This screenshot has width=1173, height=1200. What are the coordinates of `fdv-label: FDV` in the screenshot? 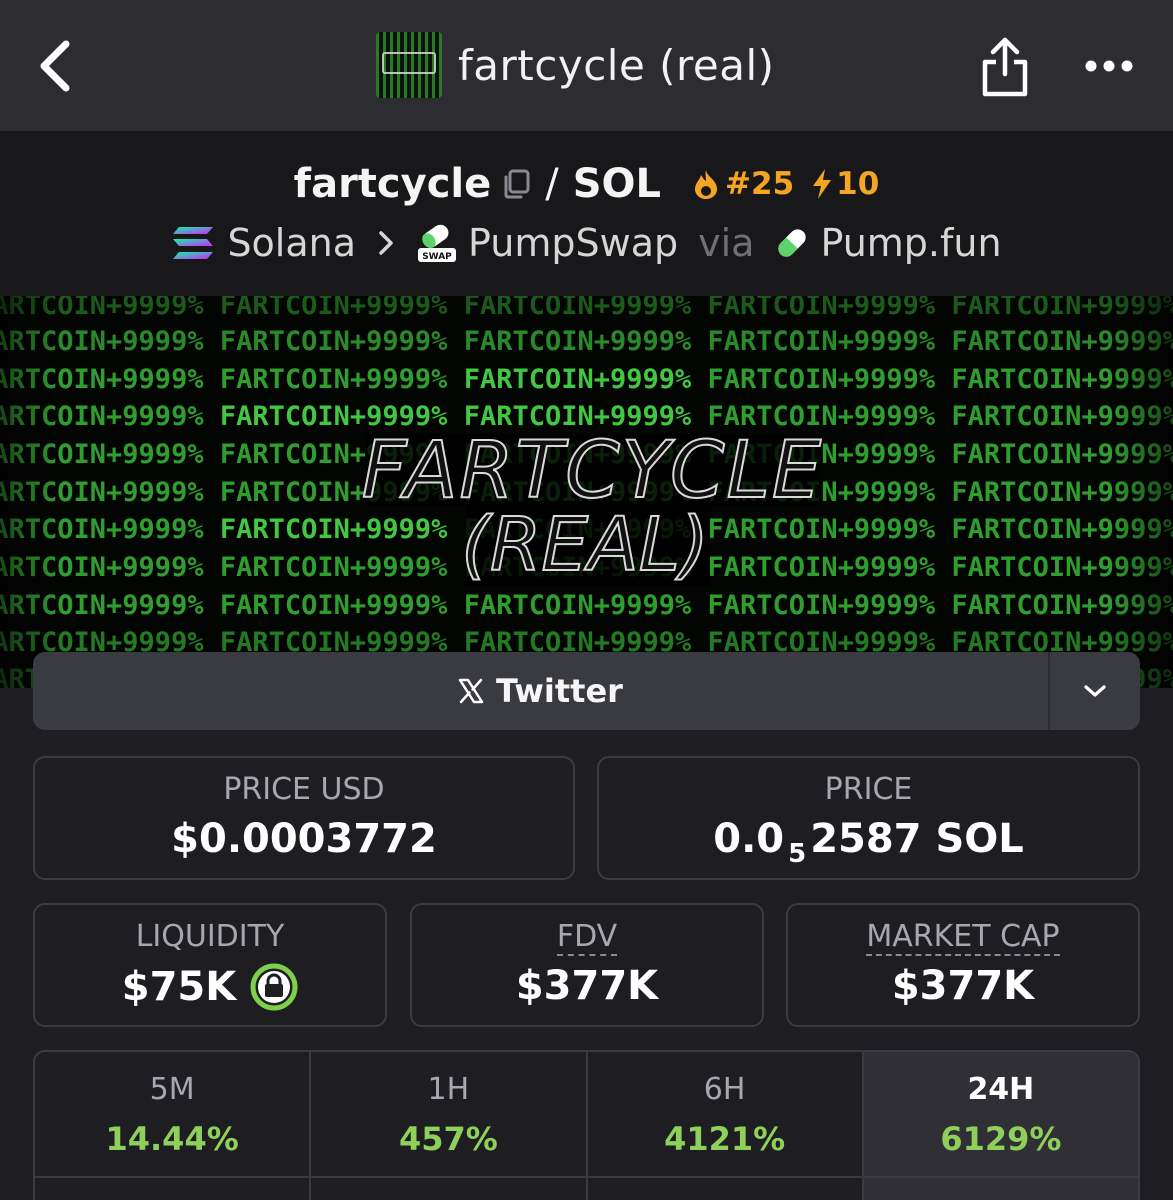 It's located at (587, 937).